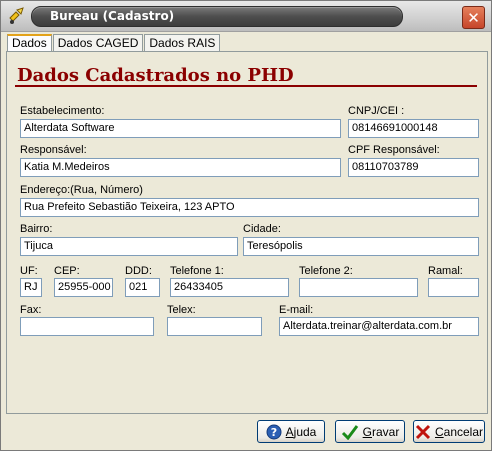 The image size is (492, 451). Describe the element at coordinates (379, 326) in the screenshot. I see `email-field: Alterdata.treinar@alterdata.com.br` at that location.